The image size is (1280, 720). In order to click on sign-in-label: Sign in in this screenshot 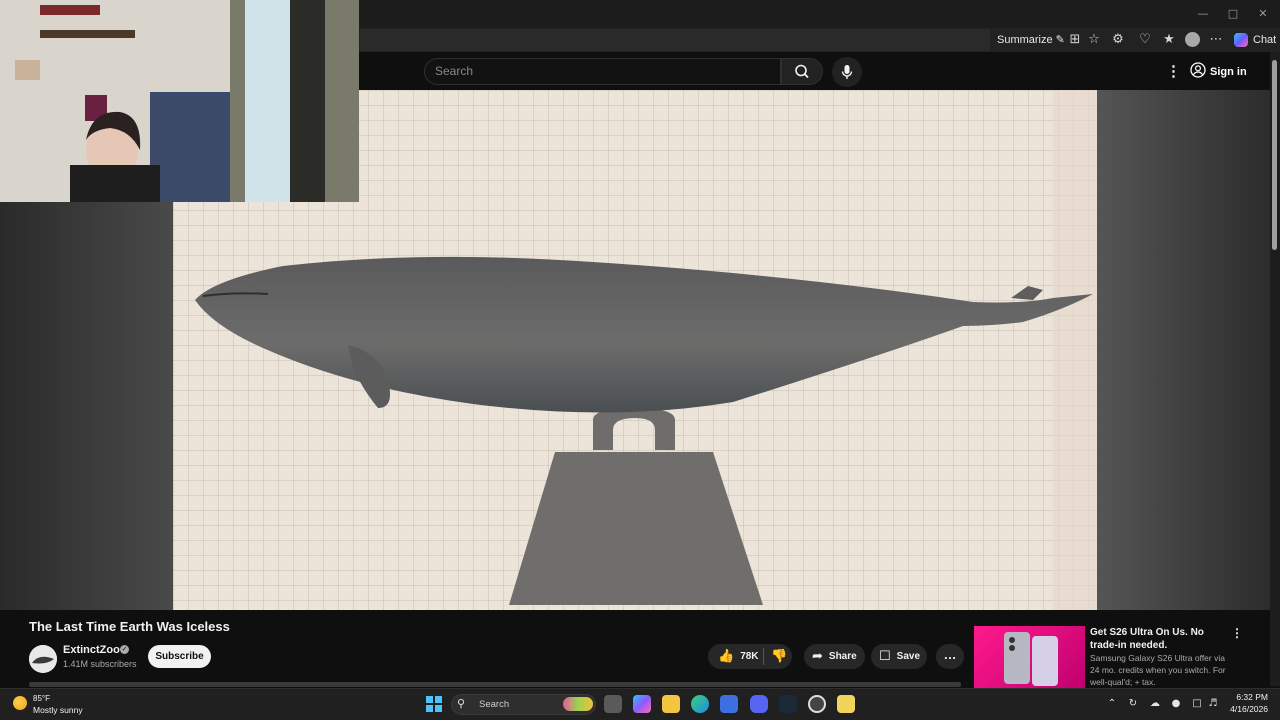, I will do `click(1228, 72)`.